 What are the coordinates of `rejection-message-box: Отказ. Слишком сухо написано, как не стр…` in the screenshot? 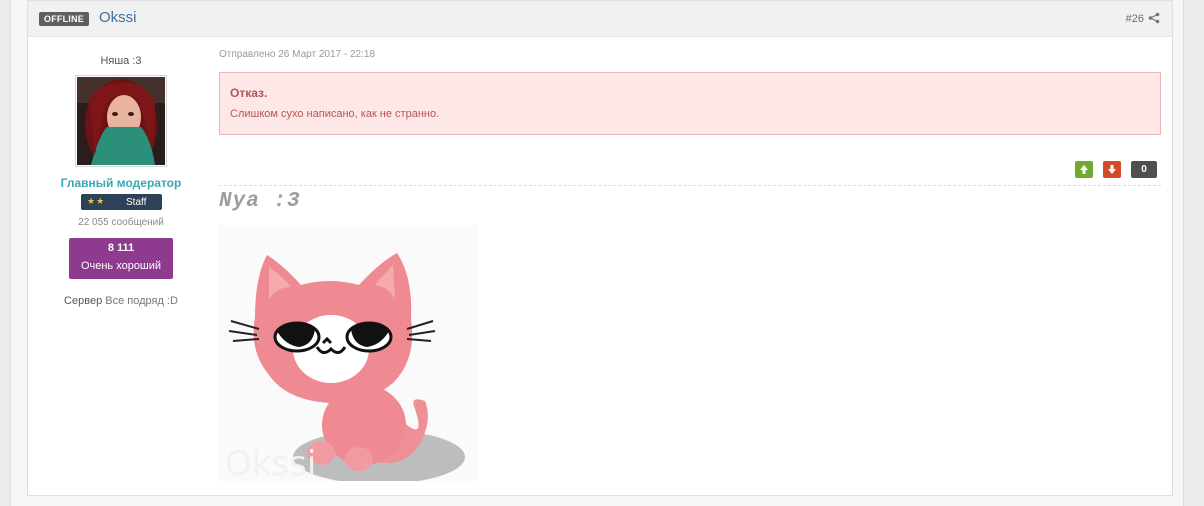 It's located at (690, 103).